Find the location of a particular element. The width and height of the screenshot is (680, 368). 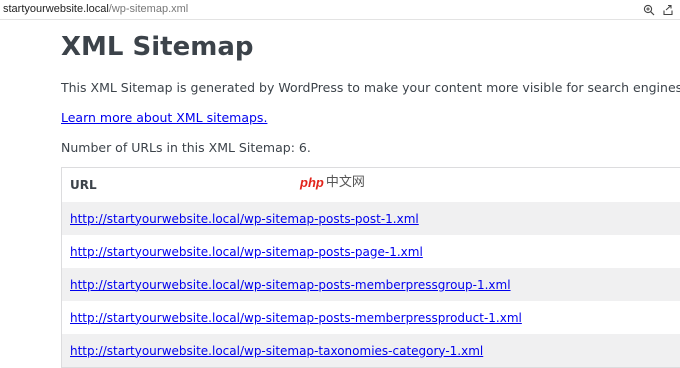

table-header: URL is located at coordinates (371, 185).